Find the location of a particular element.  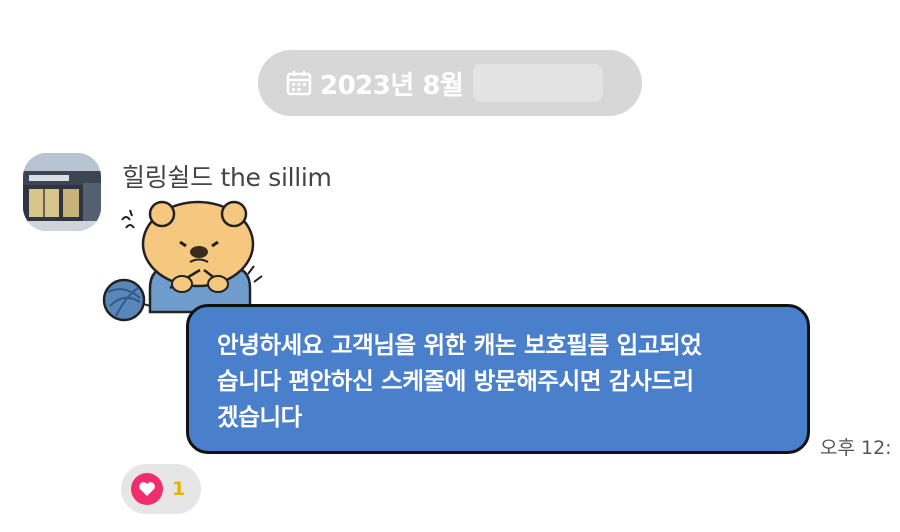

date-divider: 2023년 8월 is located at coordinates (450, 83).